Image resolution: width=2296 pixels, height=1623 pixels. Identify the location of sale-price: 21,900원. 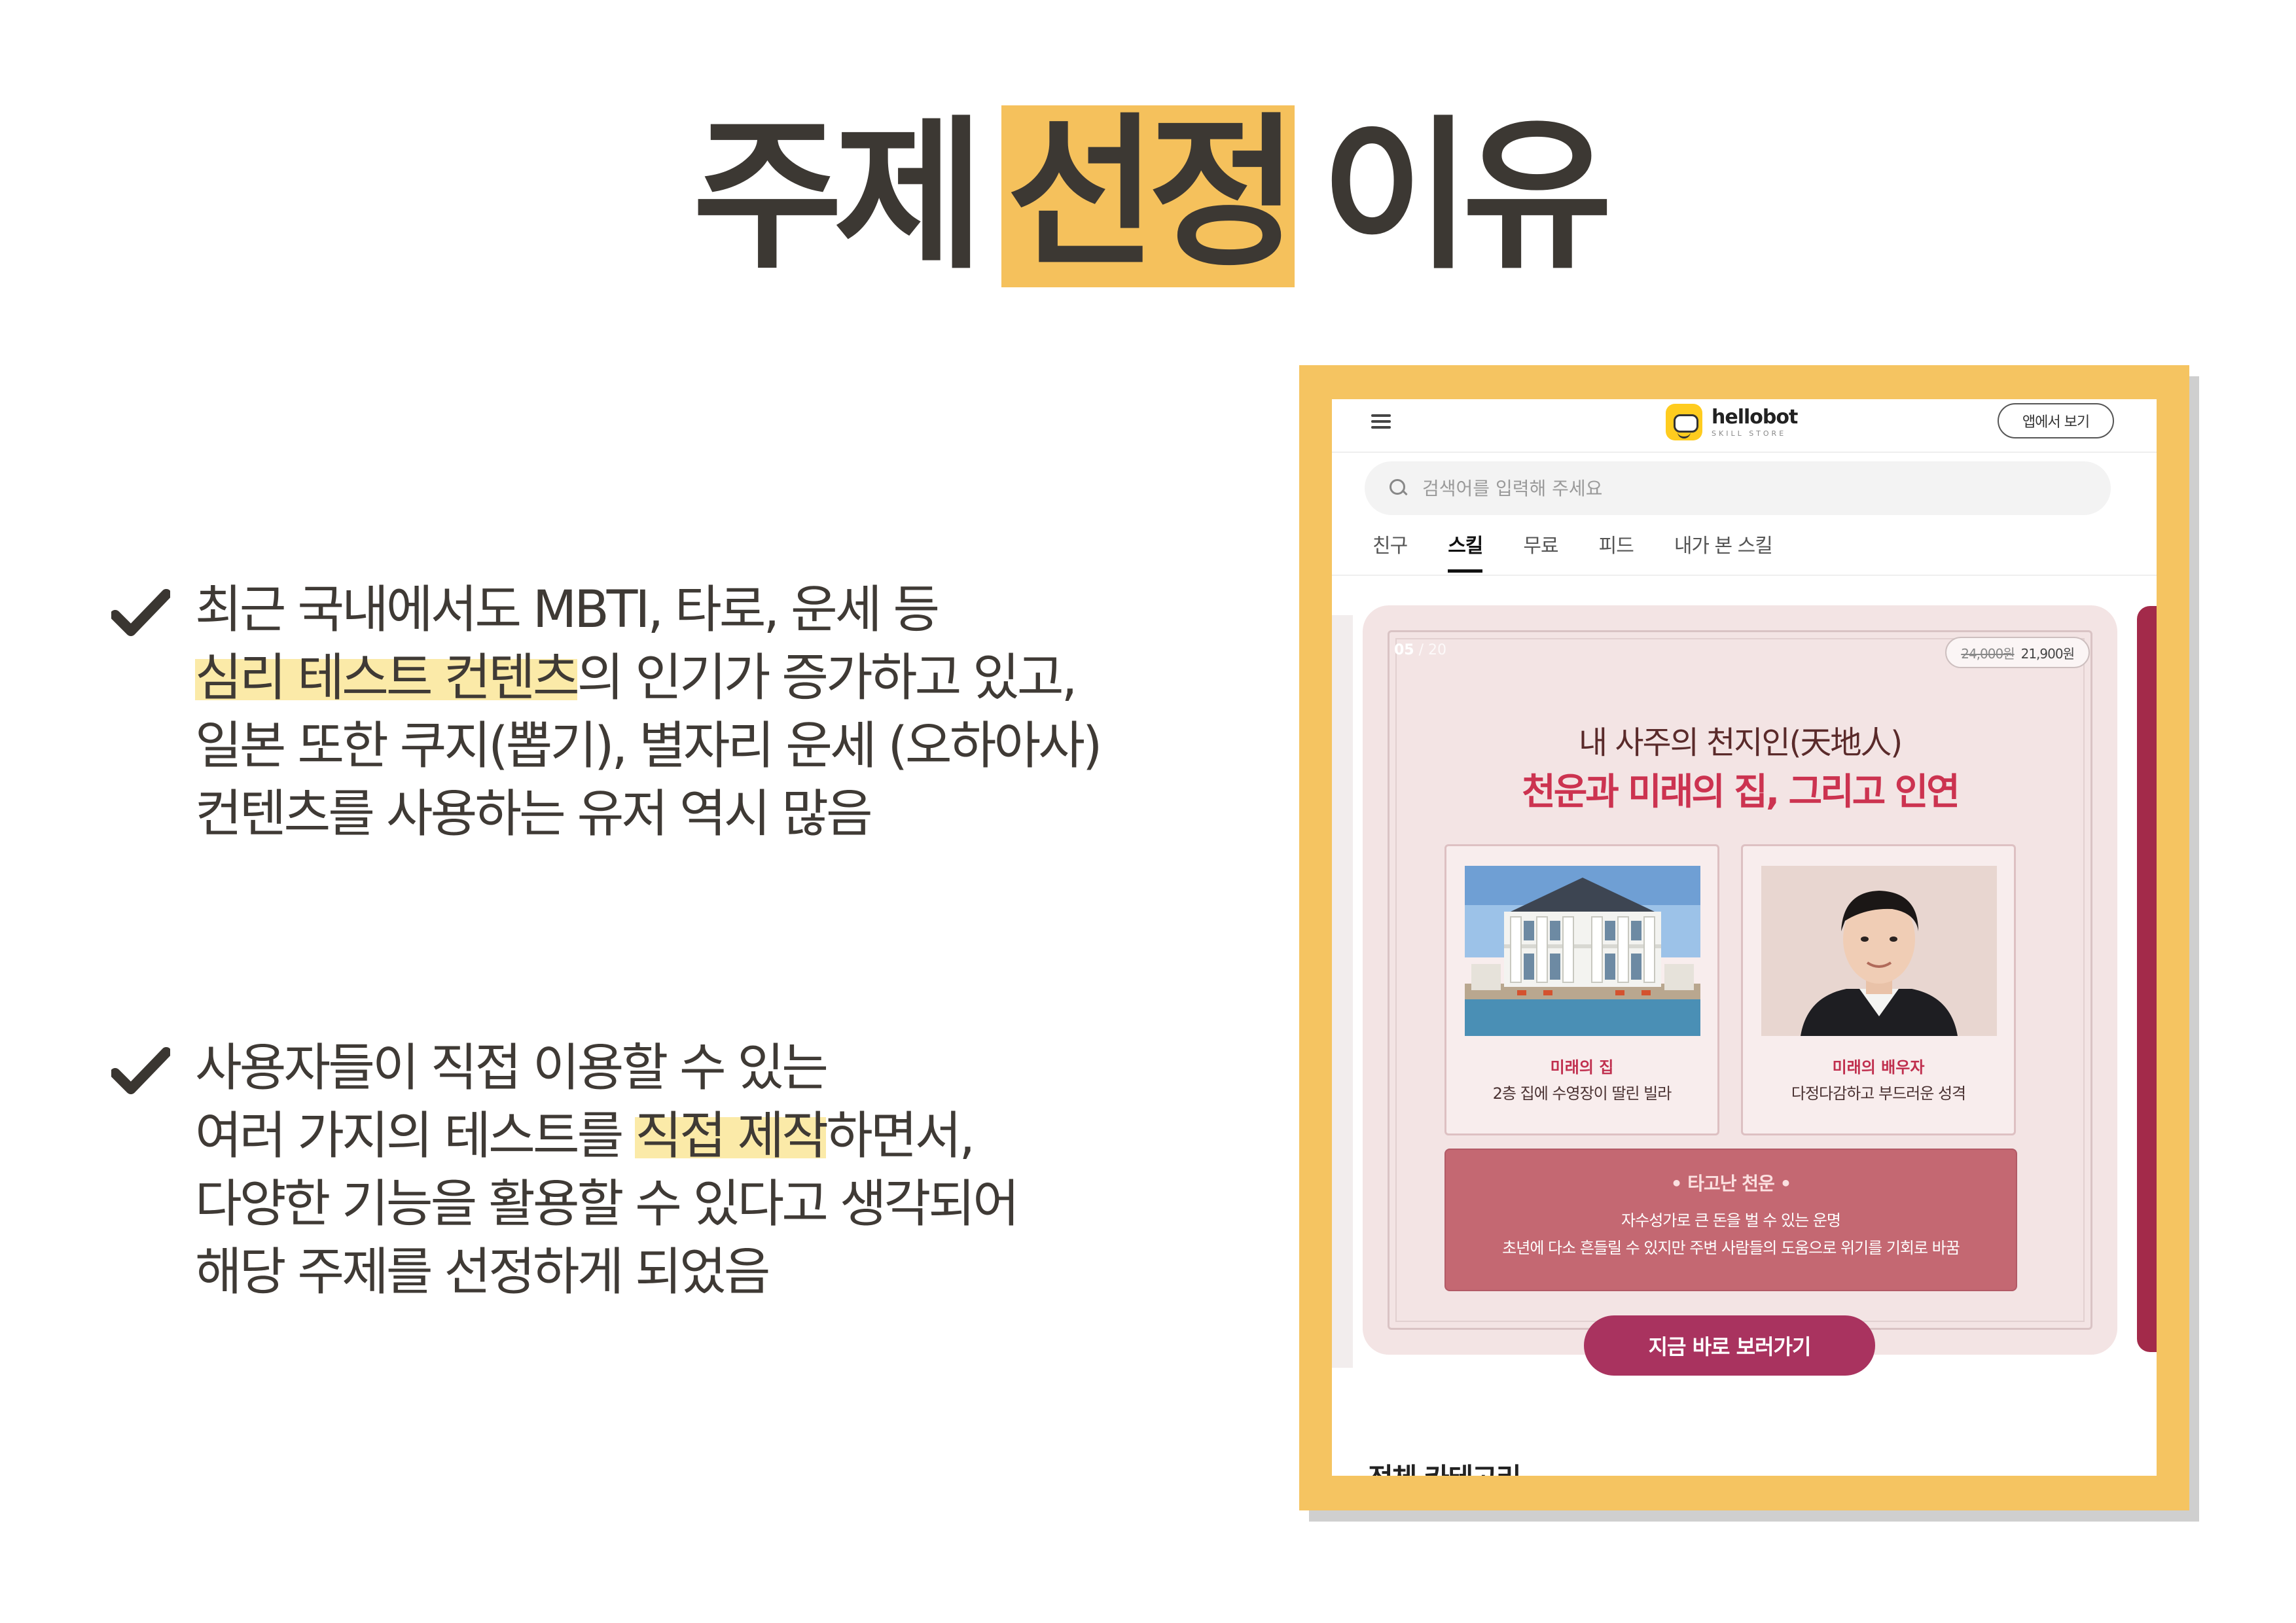
(2047, 653).